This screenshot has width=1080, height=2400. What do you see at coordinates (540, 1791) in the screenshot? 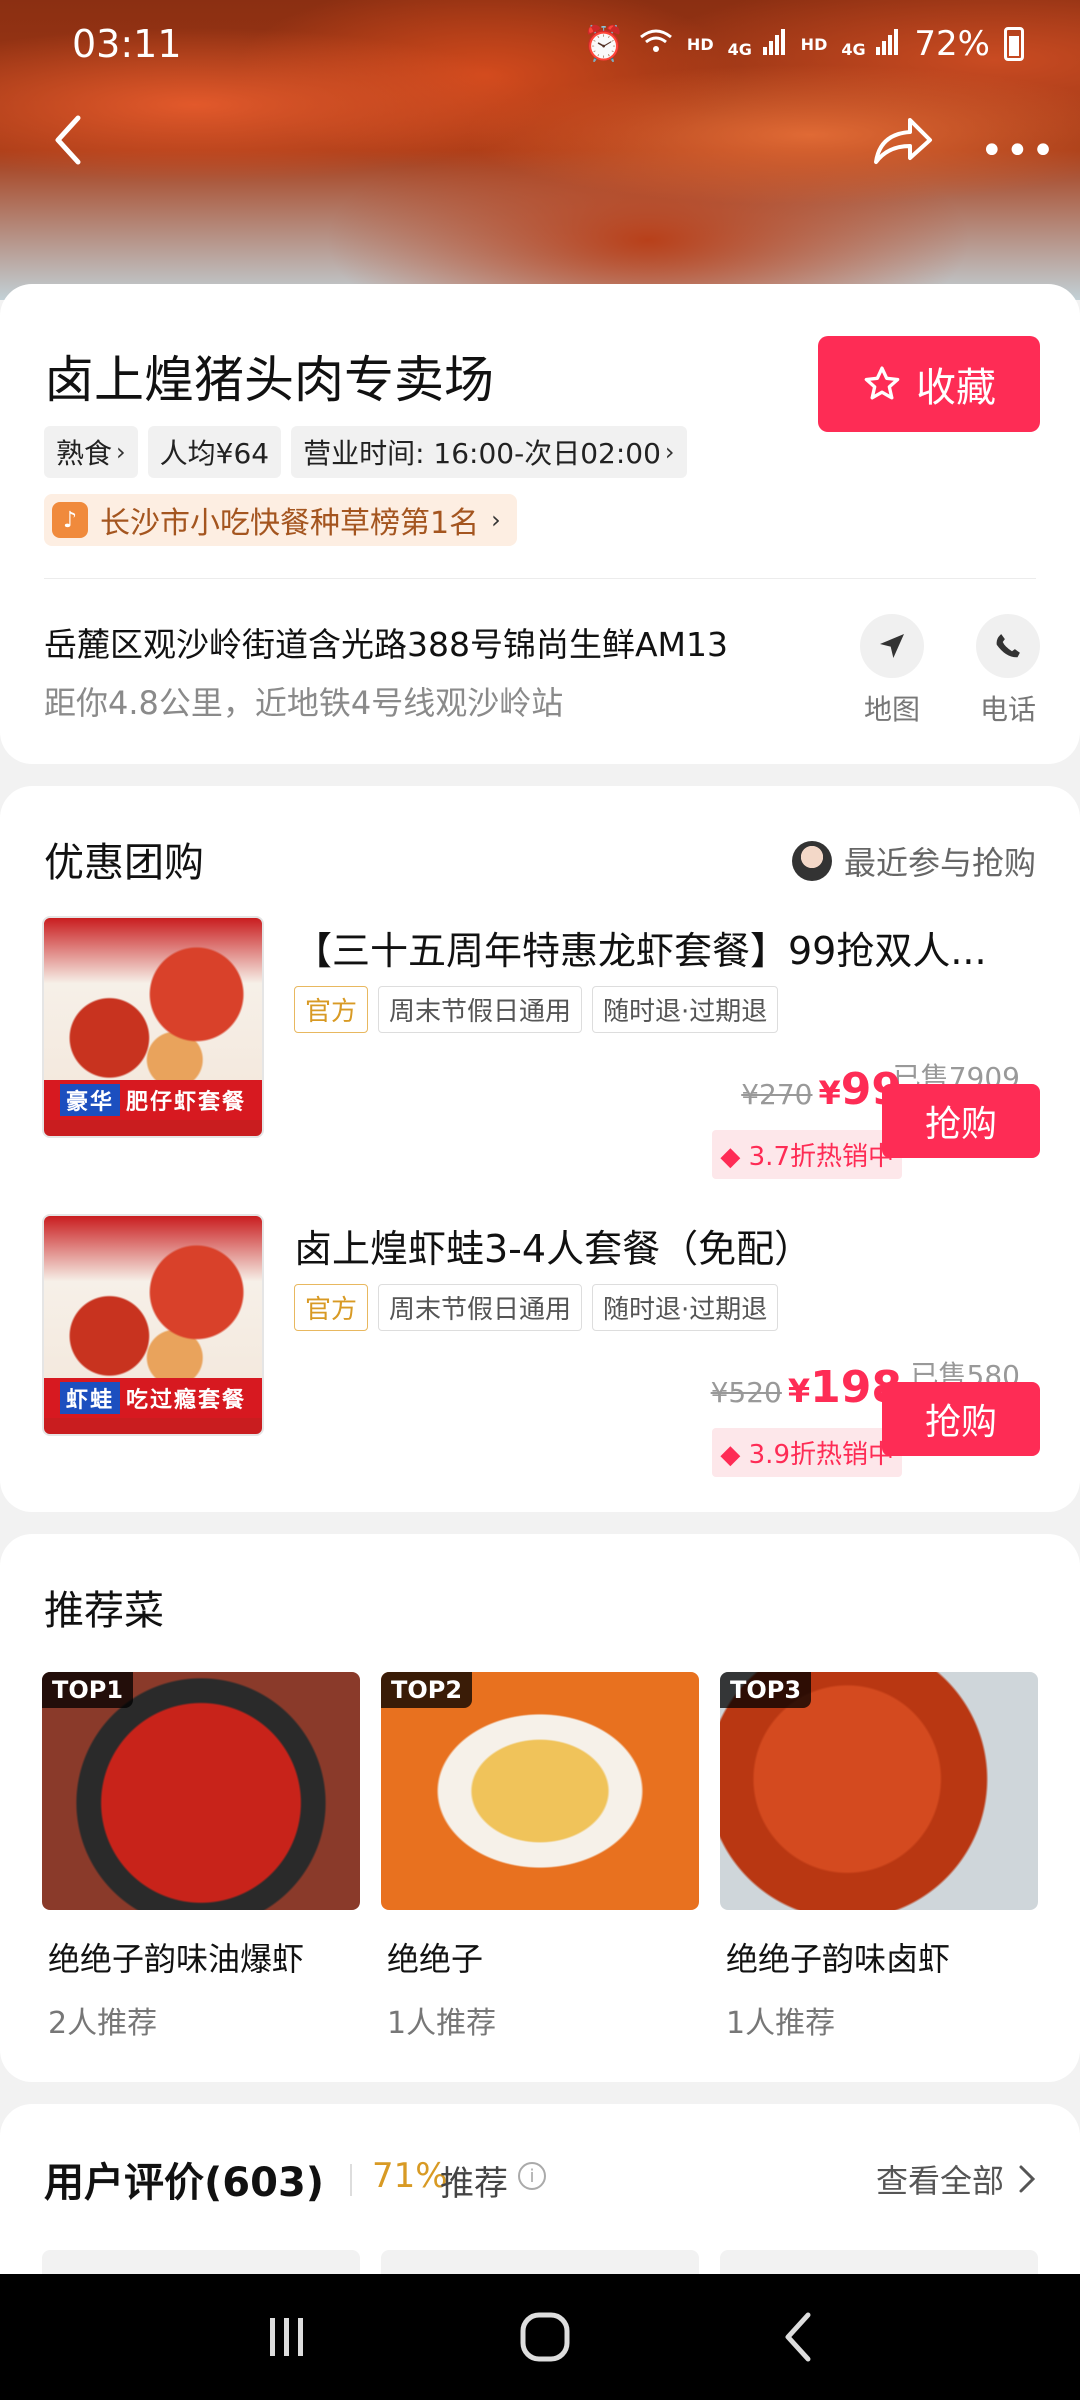
I see `dish-image: TOP2` at bounding box center [540, 1791].